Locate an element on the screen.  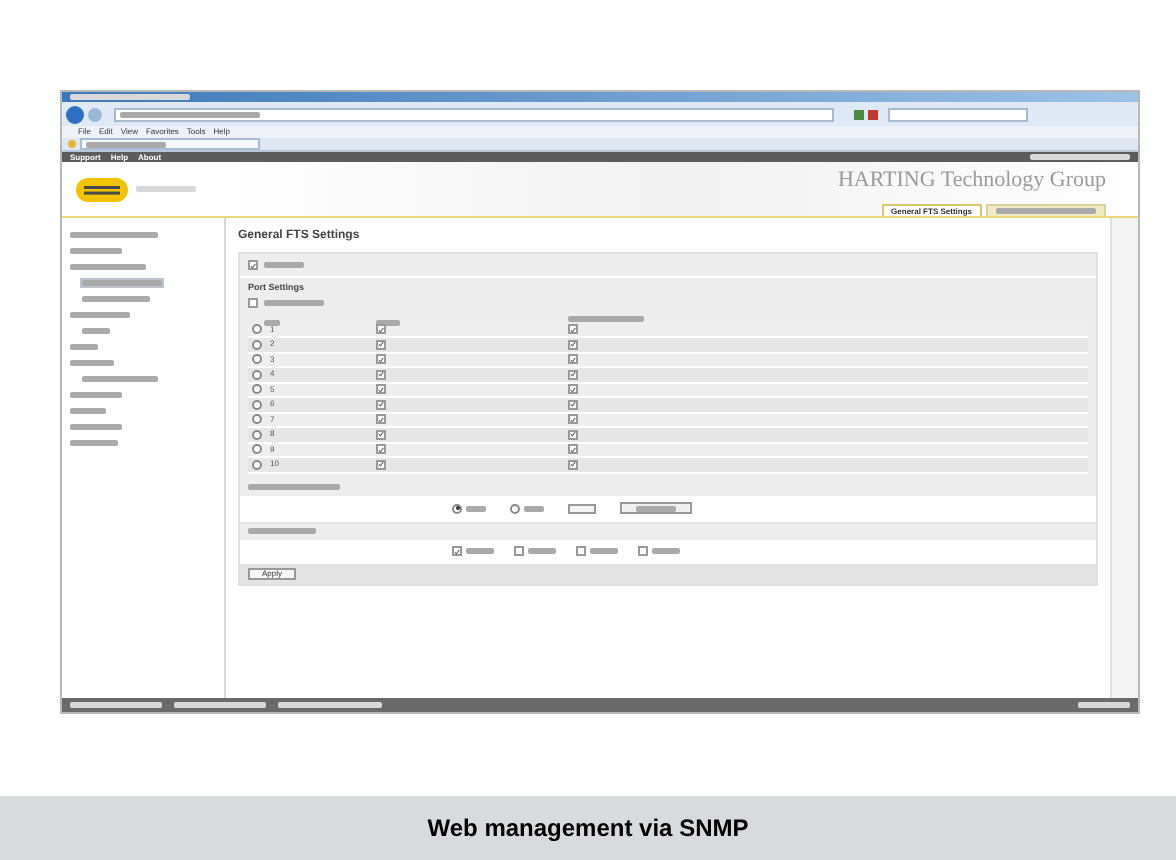
brand-title: HARTING Technology Group is located at coordinates (971, 181).